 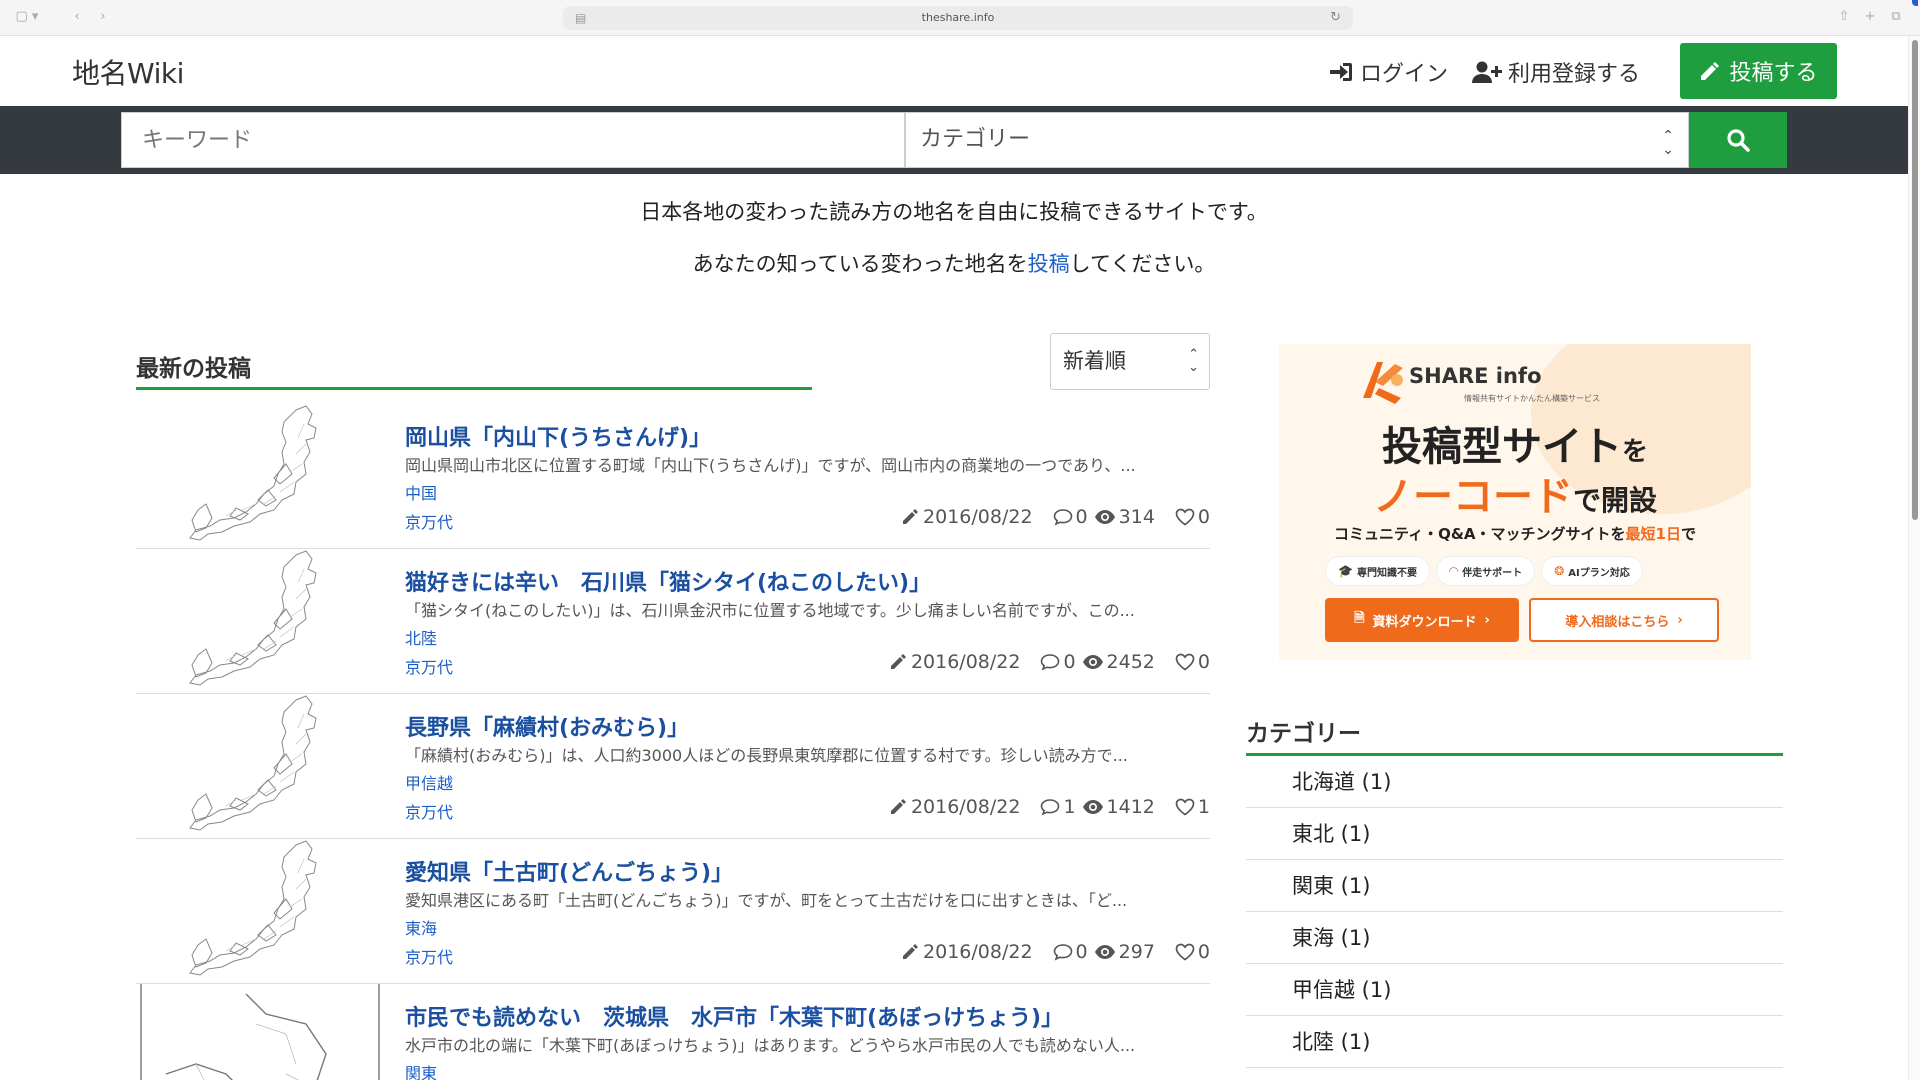 I want to click on category-item: 関東 (1), so click(x=1514, y=886).